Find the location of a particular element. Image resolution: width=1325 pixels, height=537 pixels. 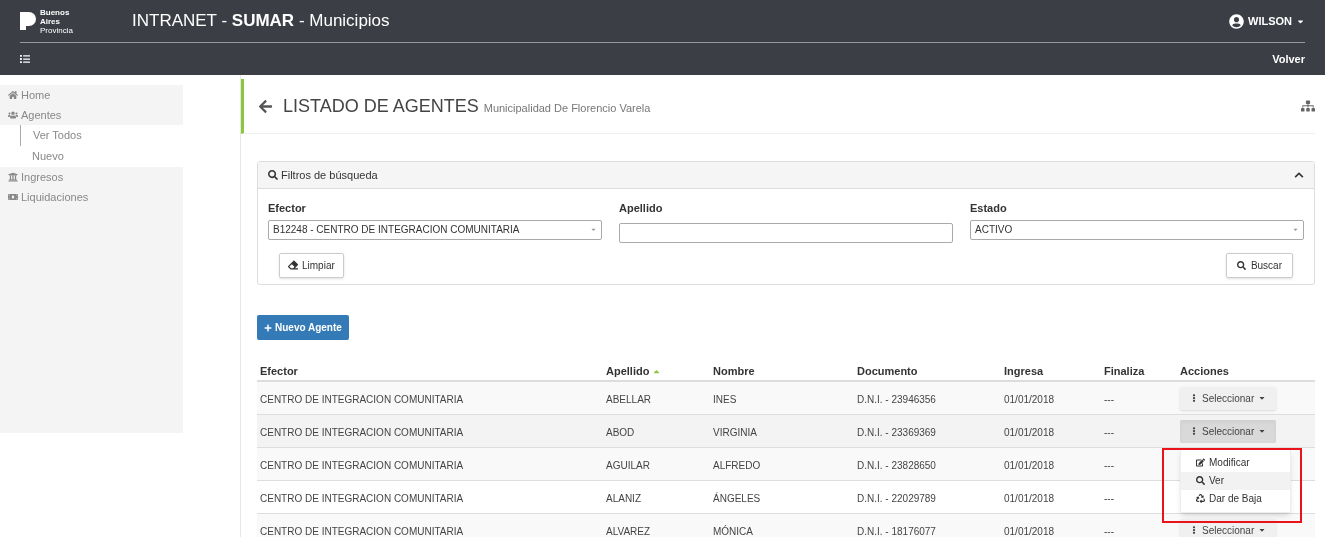

user-menu: WILSON is located at coordinates (1267, 21).